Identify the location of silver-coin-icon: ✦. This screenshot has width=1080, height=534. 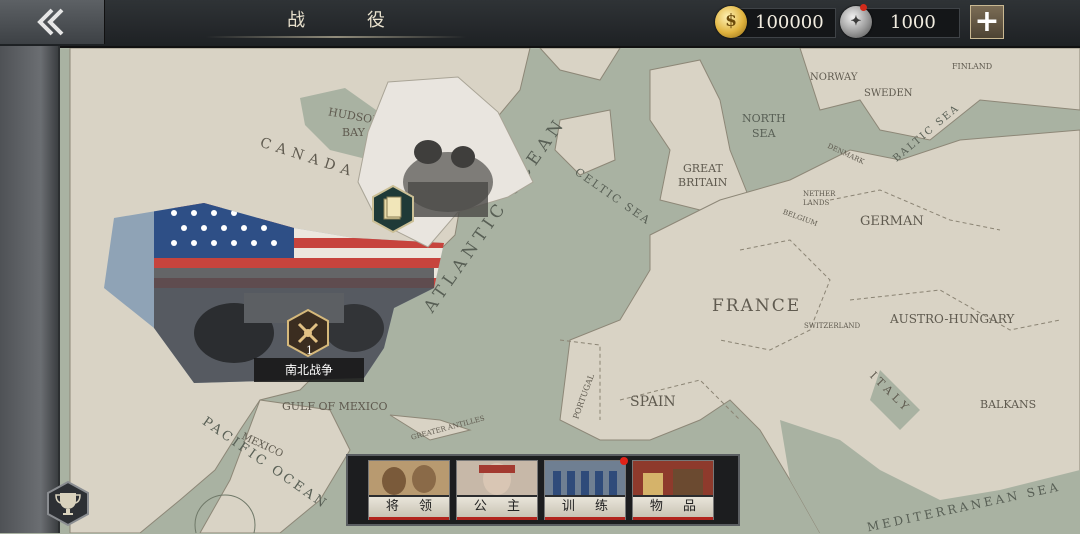
(856, 22).